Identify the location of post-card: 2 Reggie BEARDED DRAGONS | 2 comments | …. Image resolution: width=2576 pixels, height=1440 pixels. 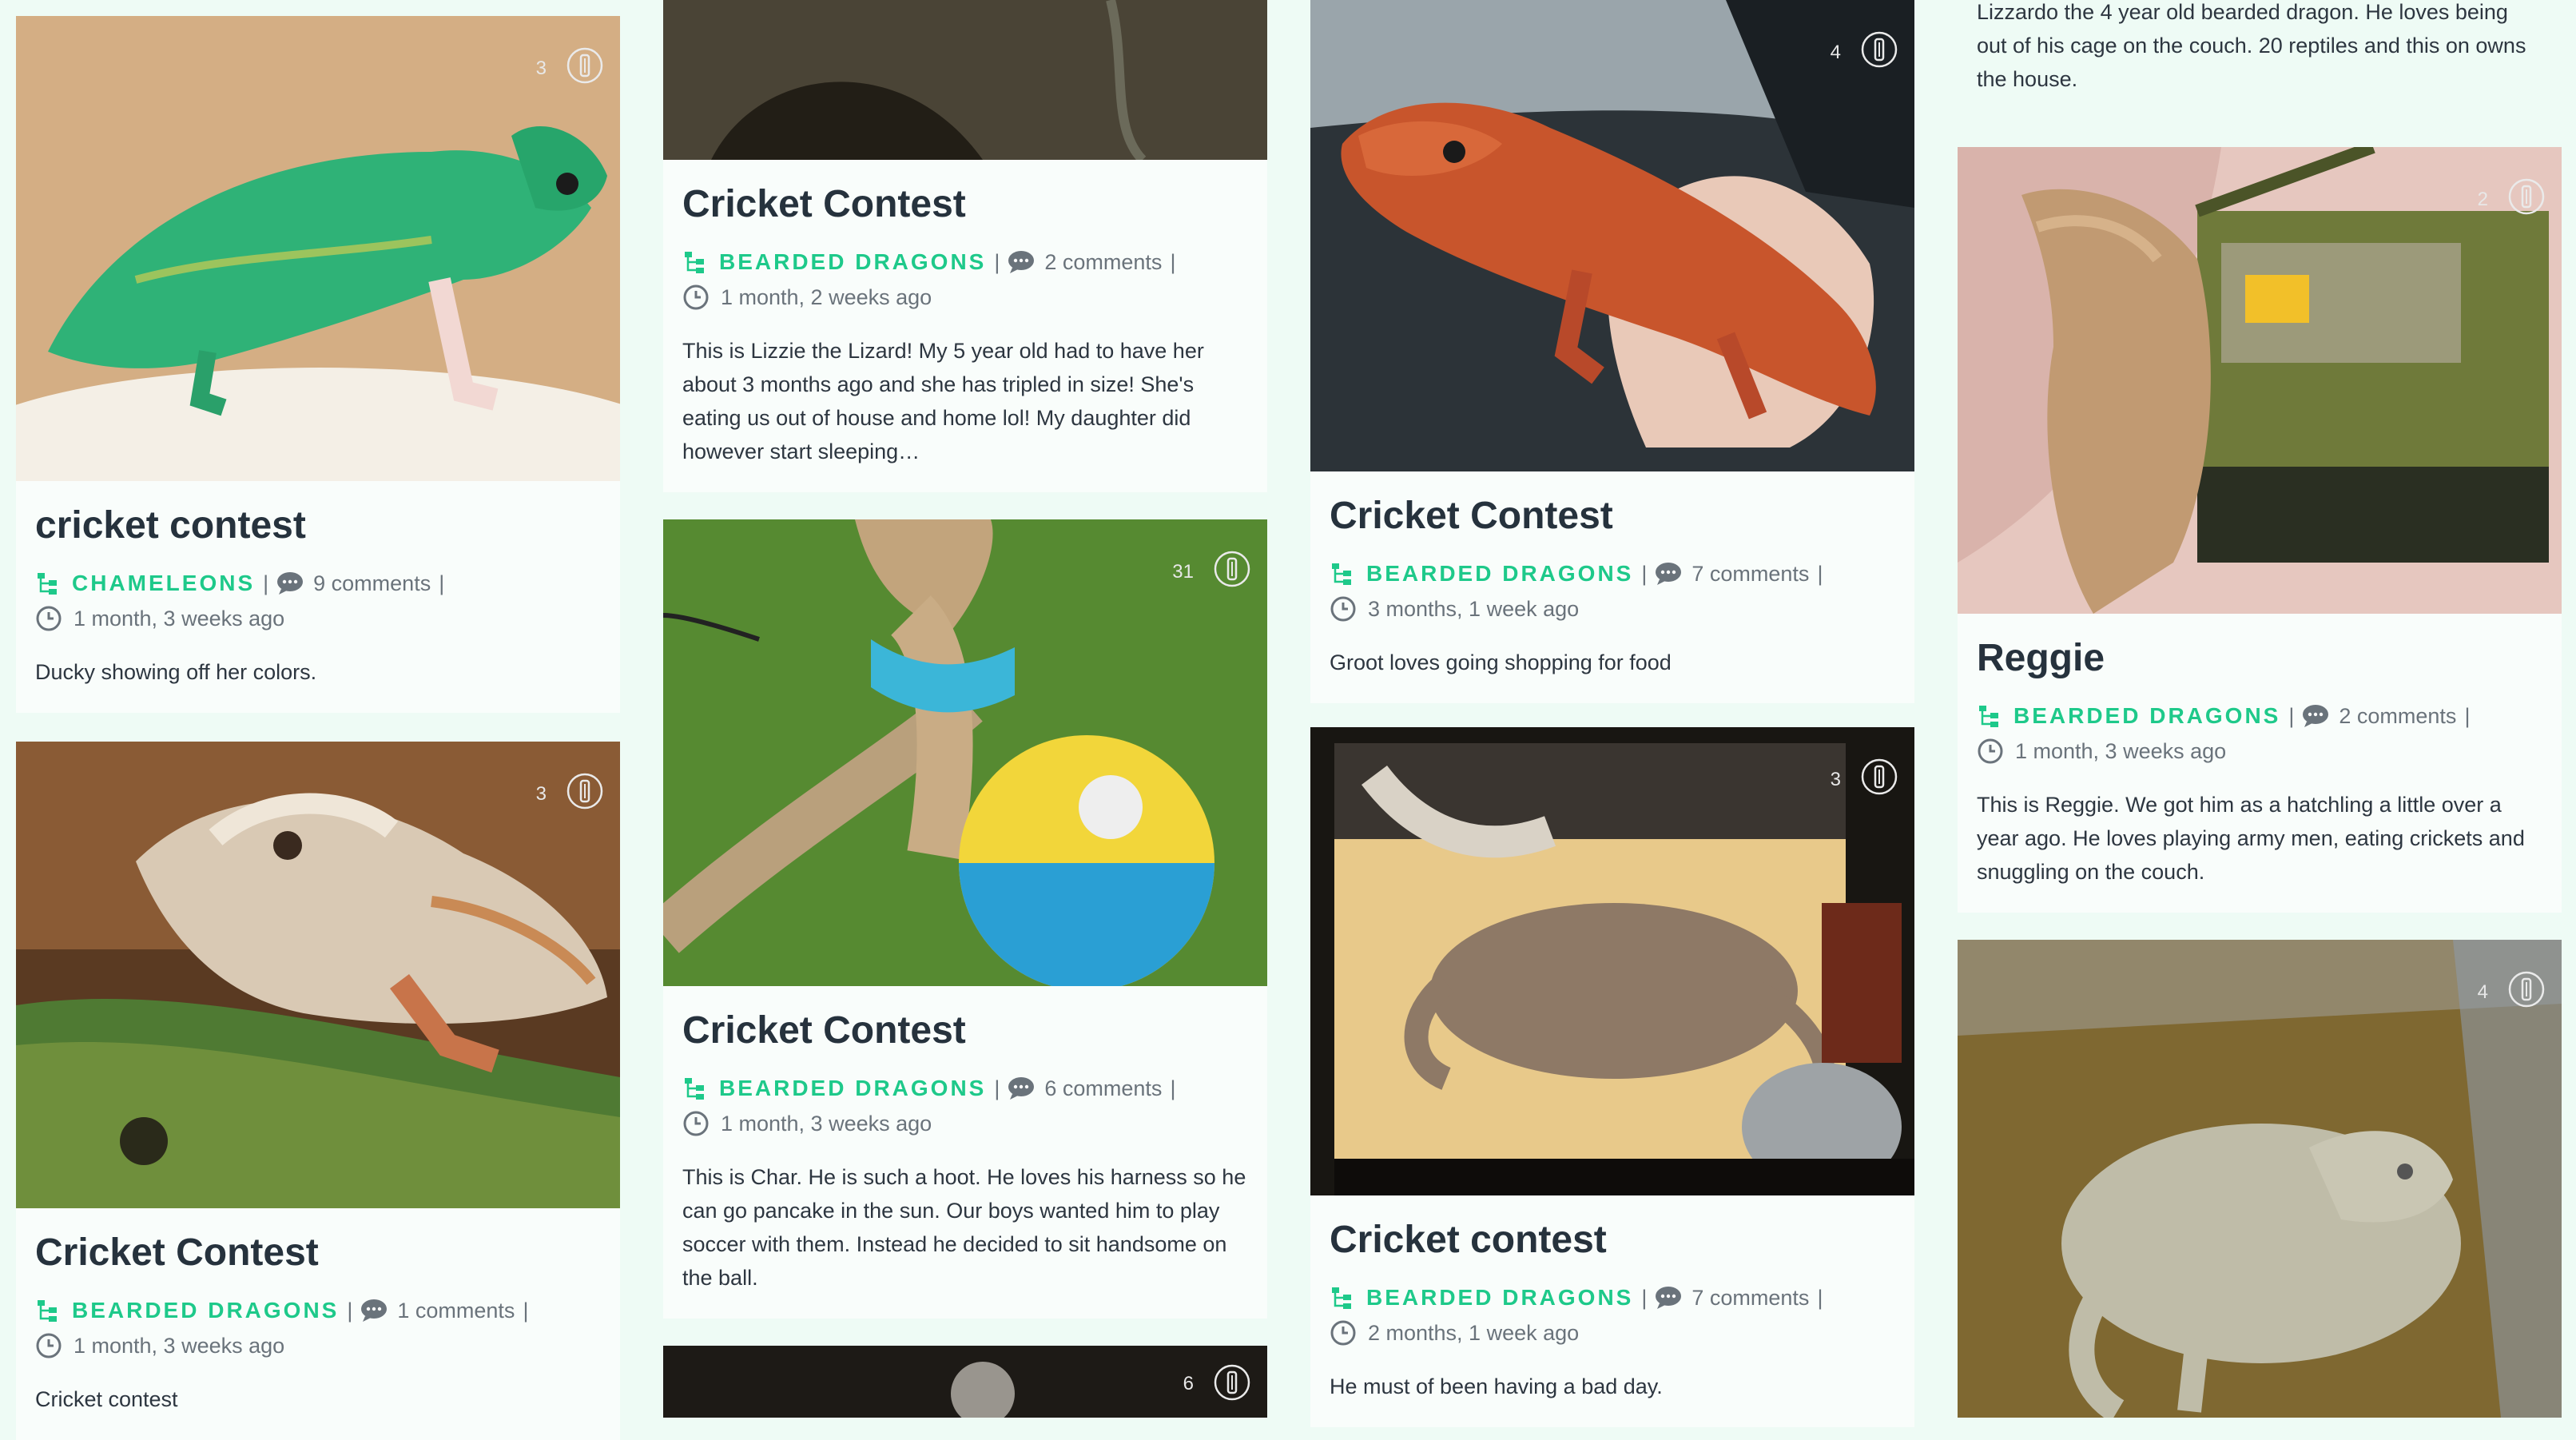
(2260, 530).